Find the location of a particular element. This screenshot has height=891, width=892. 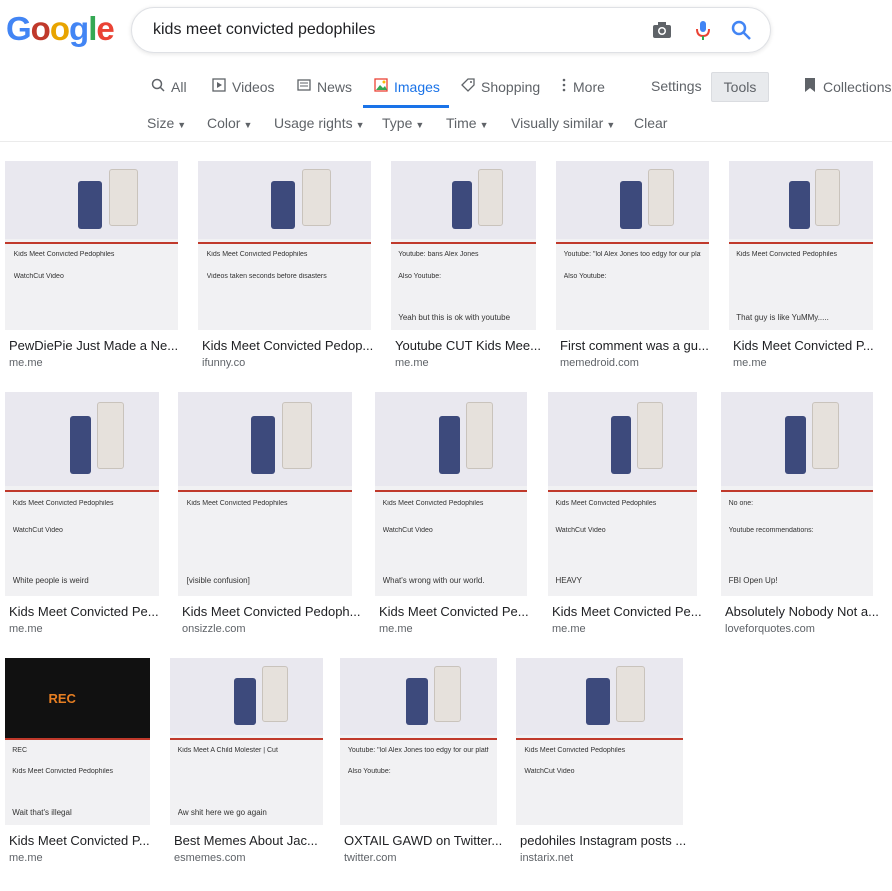

thumbnail-subcaption: Kids Meet Convicted Pedophiles is located at coordinates (63, 772).